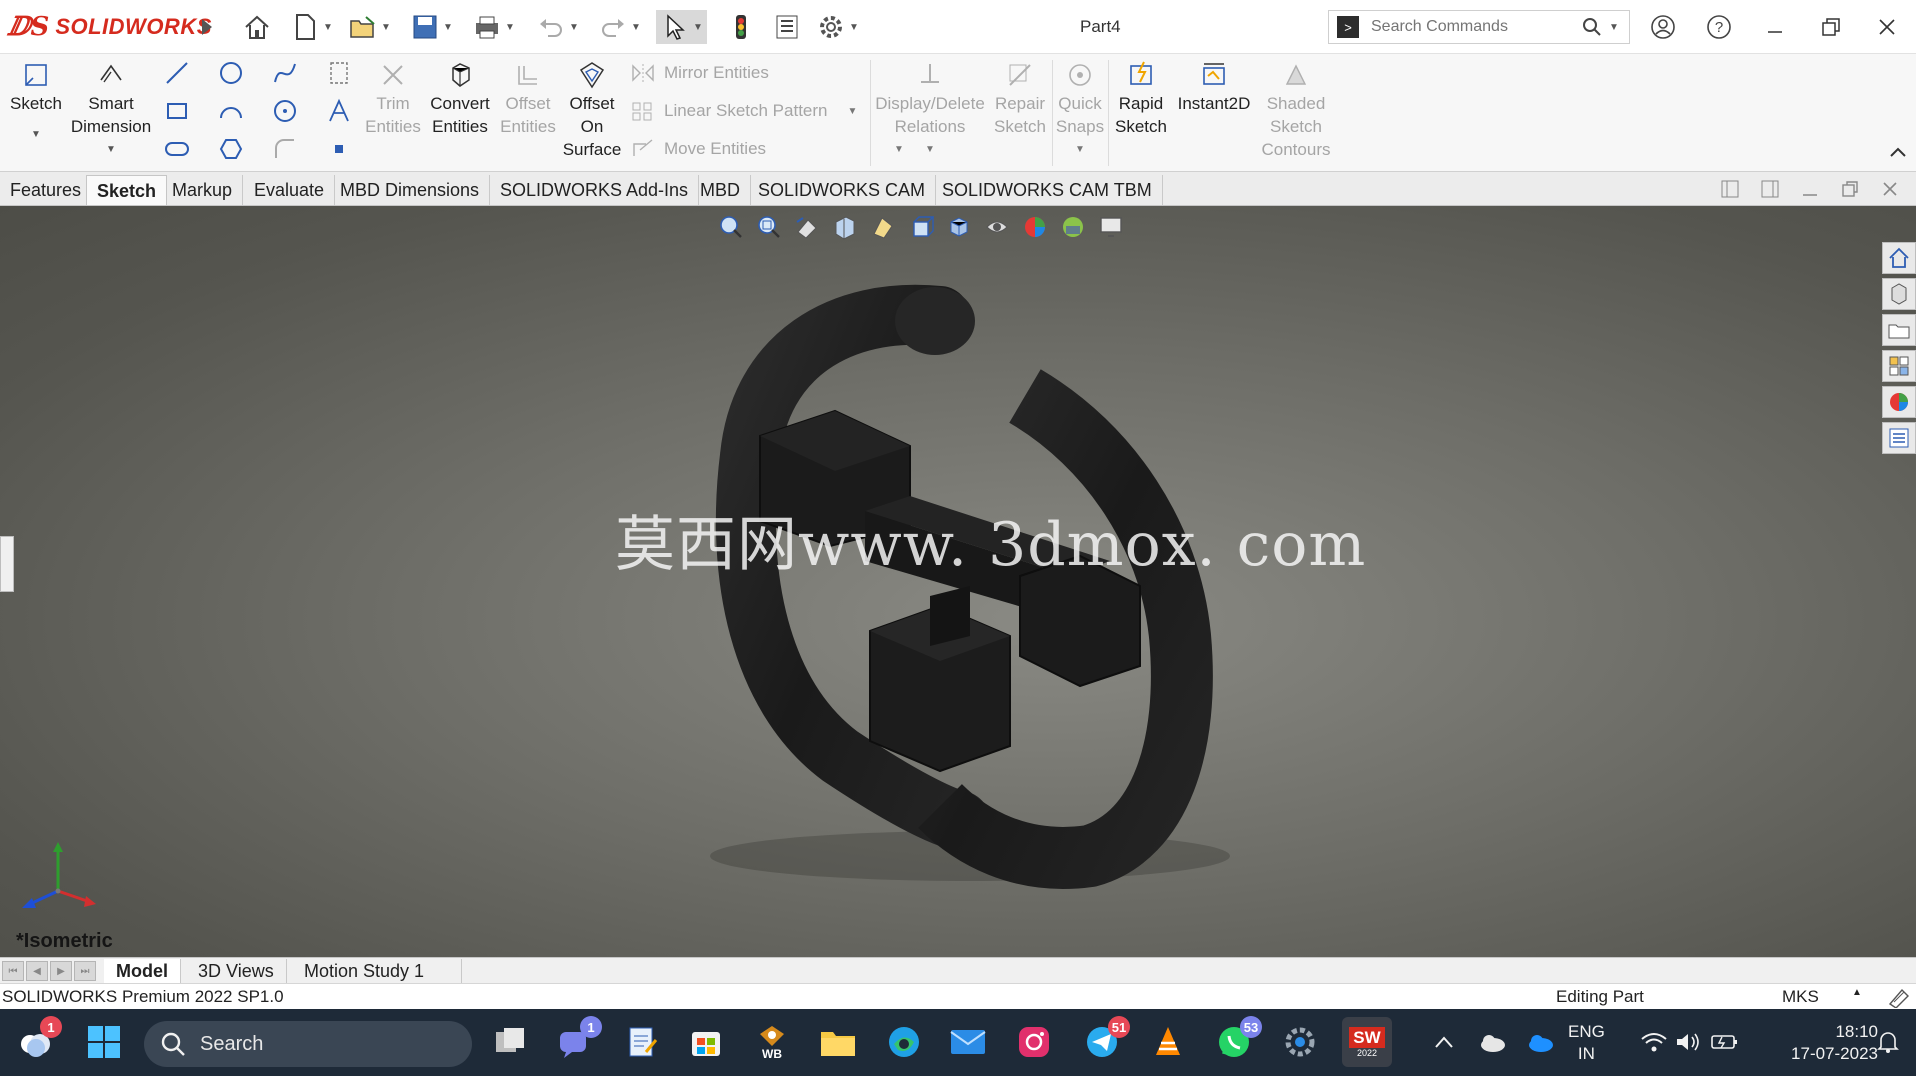 The image size is (1916, 1076). What do you see at coordinates (1890, 189) in the screenshot?
I see `close-document-icon` at bounding box center [1890, 189].